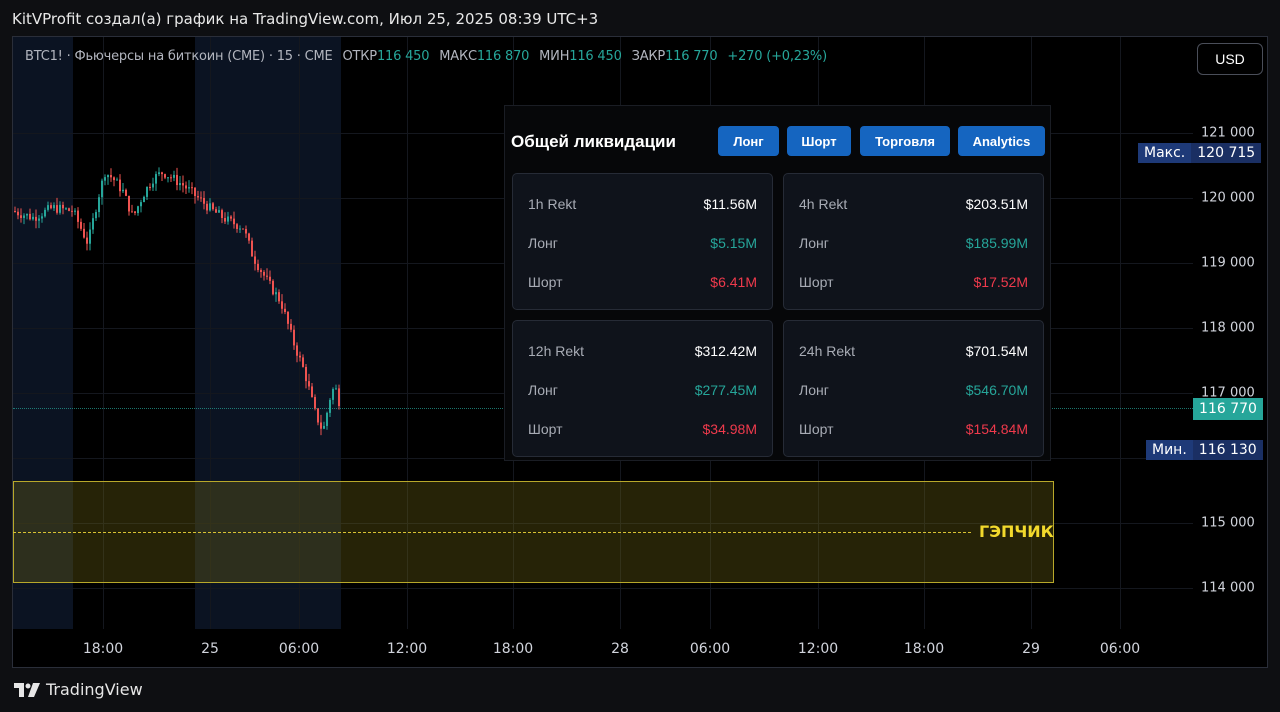 This screenshot has height=712, width=1280. I want to click on long-button: Лонг, so click(748, 141).